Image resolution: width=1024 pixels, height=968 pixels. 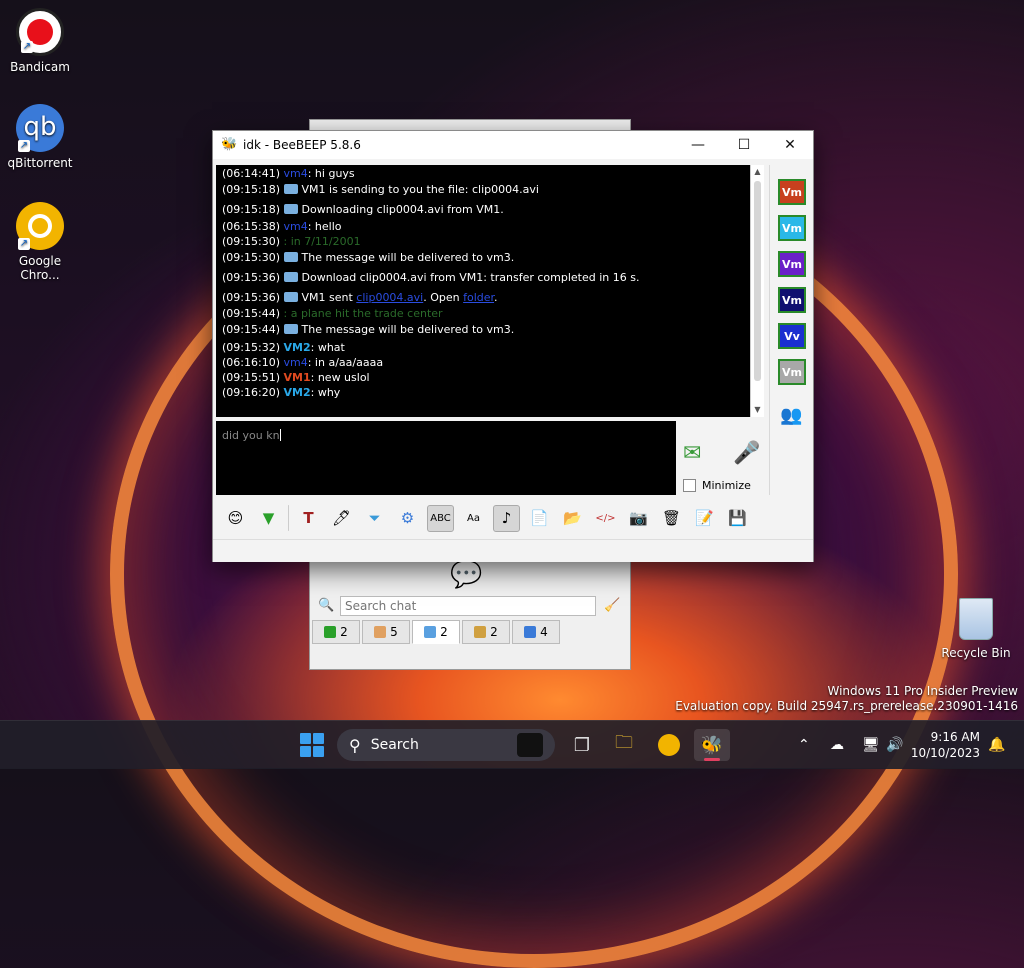 I want to click on desktop-icon-label: Recycle Bin, so click(x=976, y=653).